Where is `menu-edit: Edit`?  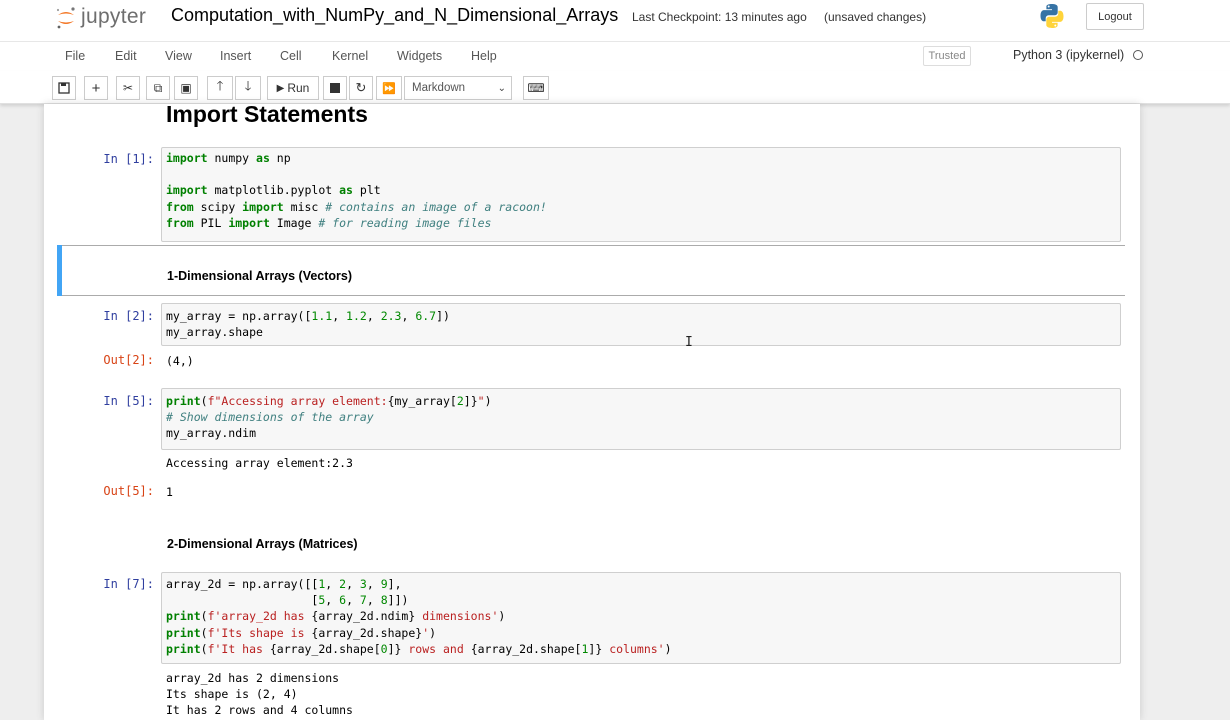
menu-edit: Edit is located at coordinates (126, 56).